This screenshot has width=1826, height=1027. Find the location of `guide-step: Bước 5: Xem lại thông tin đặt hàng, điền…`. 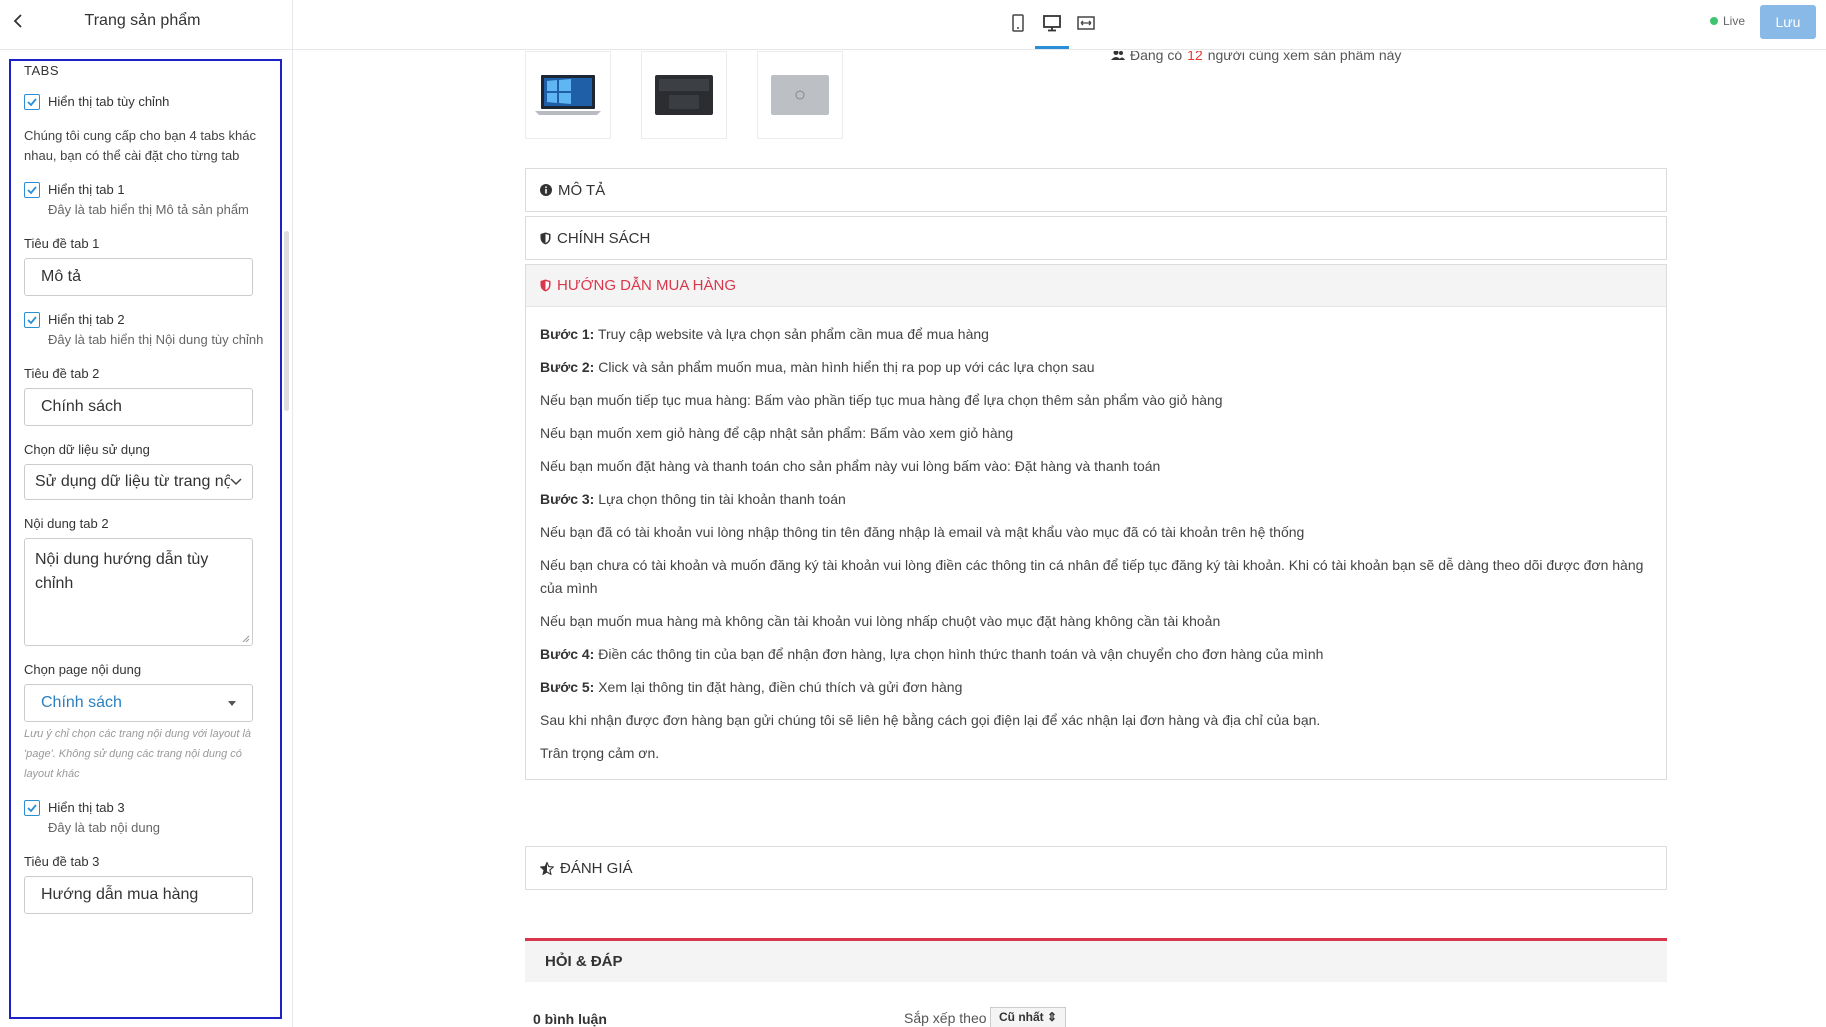

guide-step: Bước 5: Xem lại thông tin đặt hàng, điền… is located at coordinates (1096, 687).